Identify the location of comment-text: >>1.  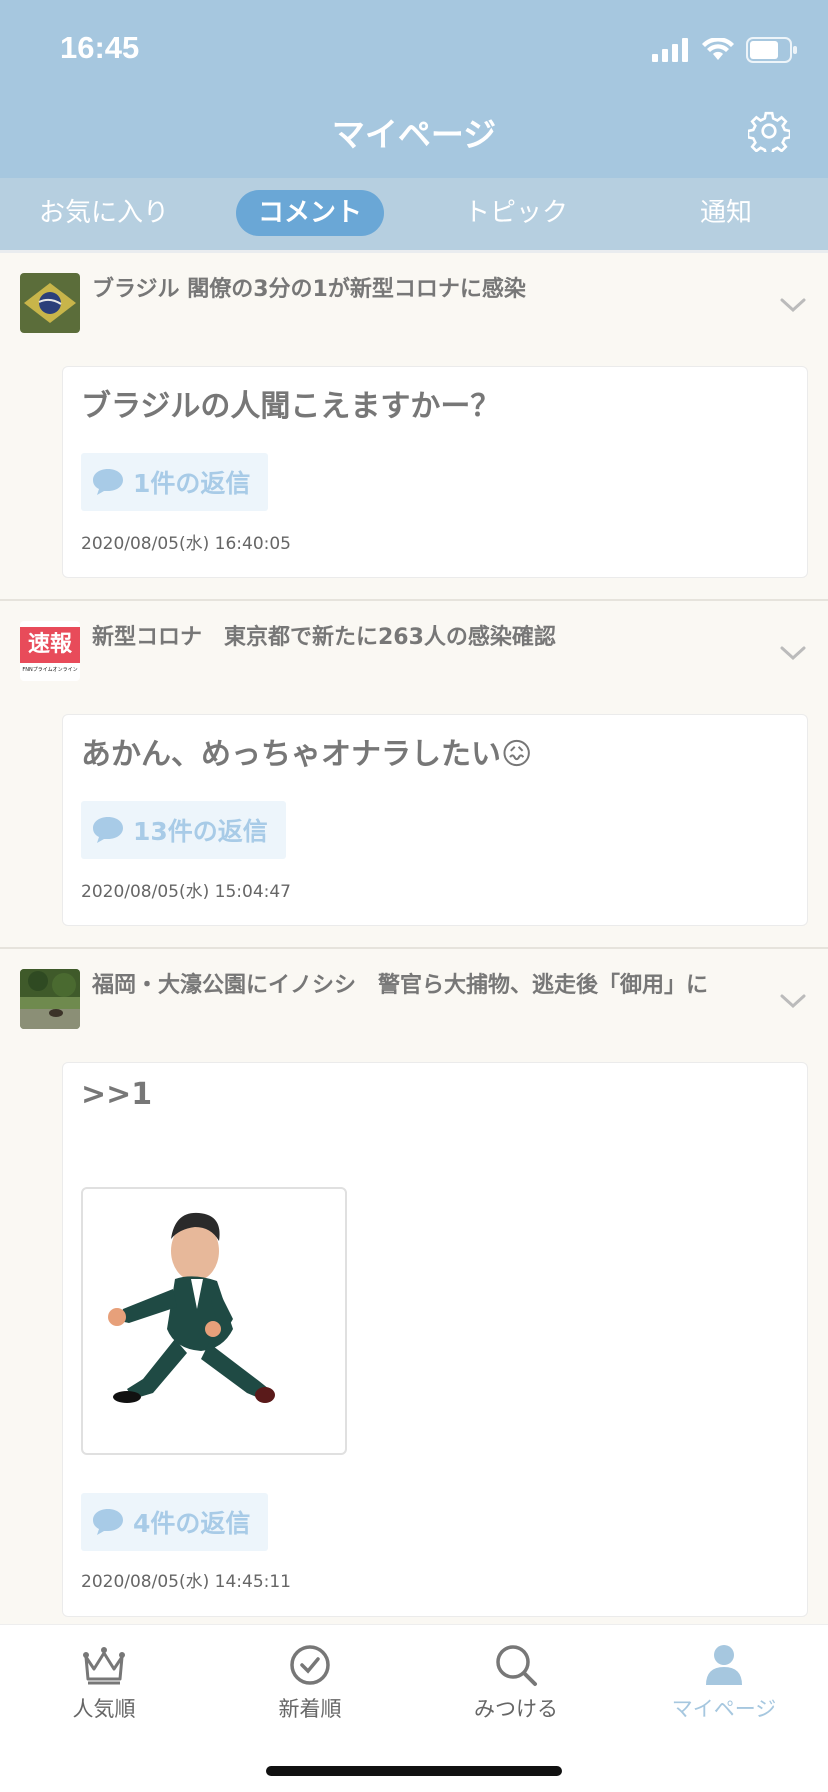
(117, 1094).